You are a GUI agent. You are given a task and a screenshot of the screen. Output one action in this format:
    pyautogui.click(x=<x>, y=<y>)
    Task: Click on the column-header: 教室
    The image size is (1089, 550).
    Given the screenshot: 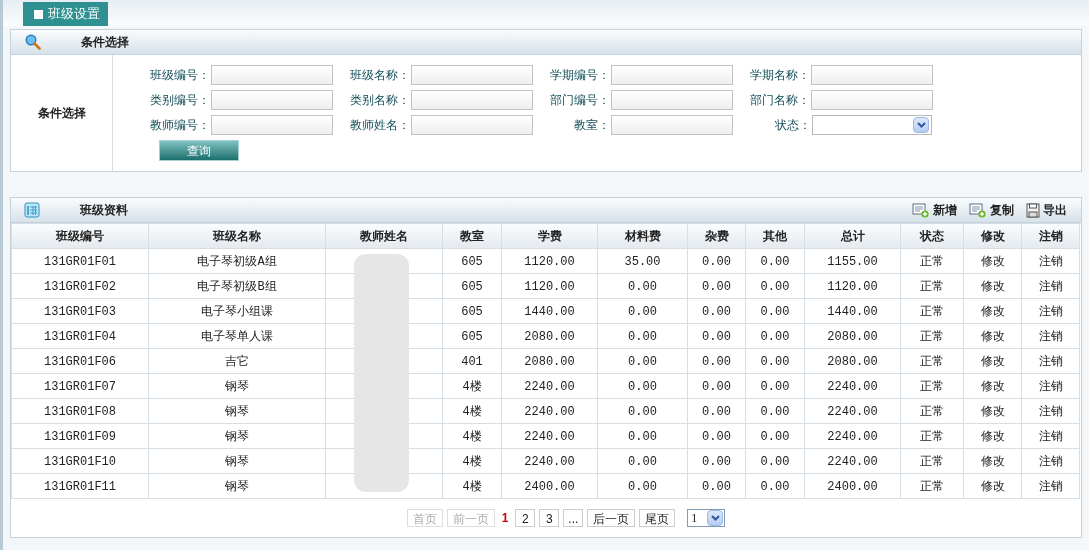 What is the action you would take?
    pyautogui.click(x=472, y=236)
    